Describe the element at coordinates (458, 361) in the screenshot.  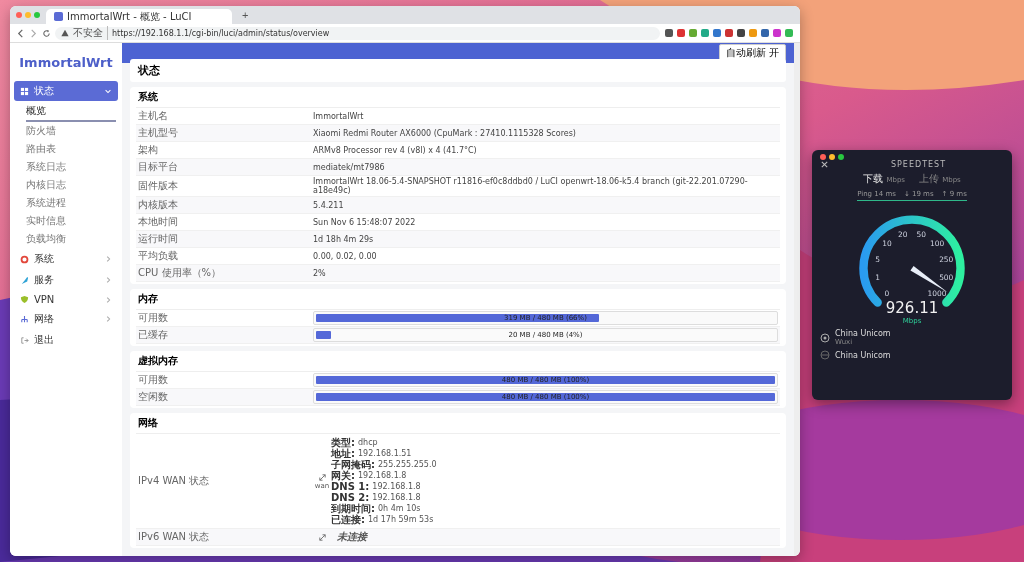
I see `section-title: 虚拟内存` at that location.